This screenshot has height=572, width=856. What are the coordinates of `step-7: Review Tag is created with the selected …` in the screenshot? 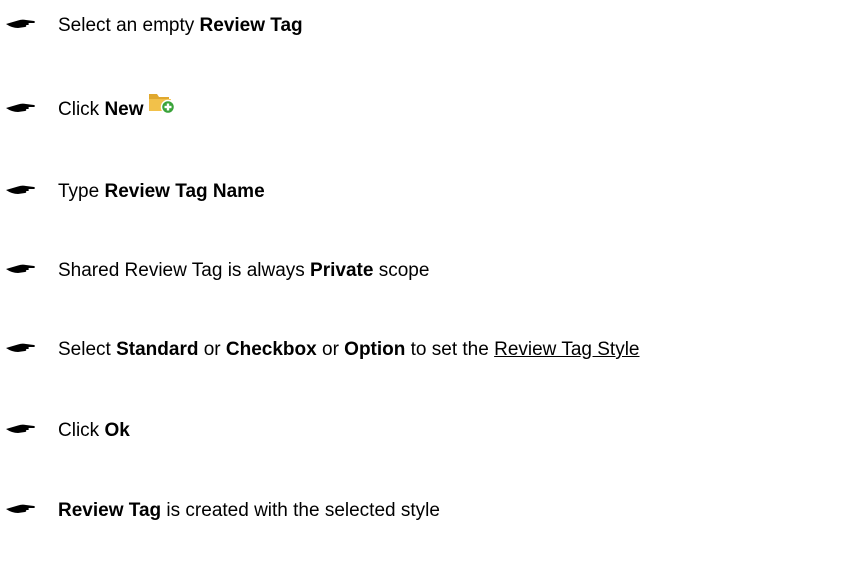 It's located at (428, 511).